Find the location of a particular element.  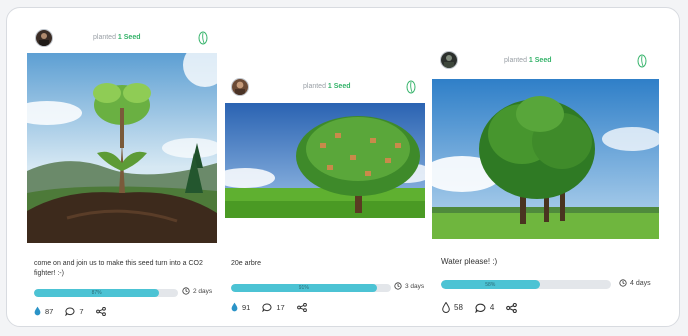

growth-progress-bar: 58% is located at coordinates (526, 284).